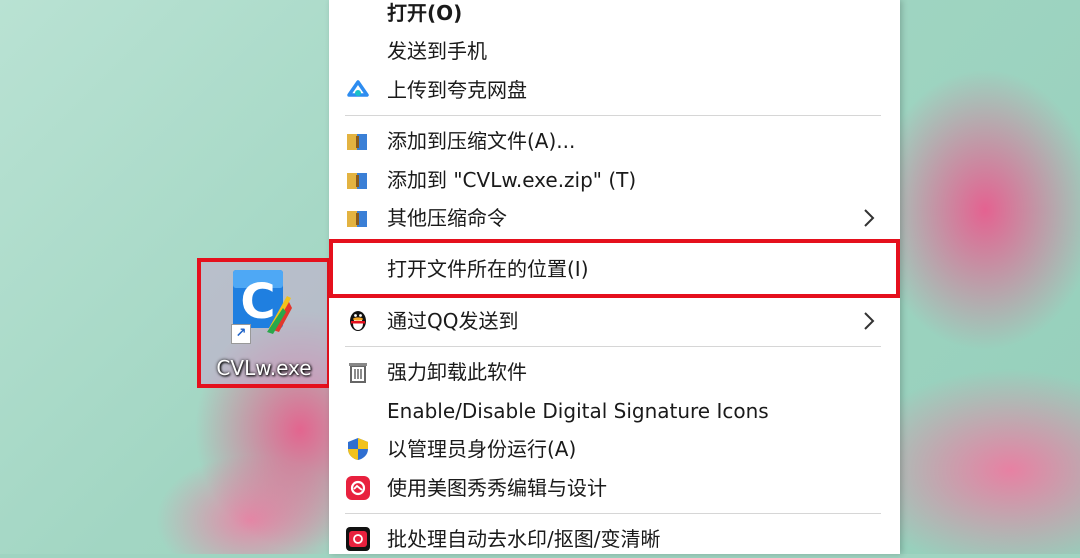 The image size is (1080, 558). What do you see at coordinates (358, 88) in the screenshot?
I see `quark-cloud-icon` at bounding box center [358, 88].